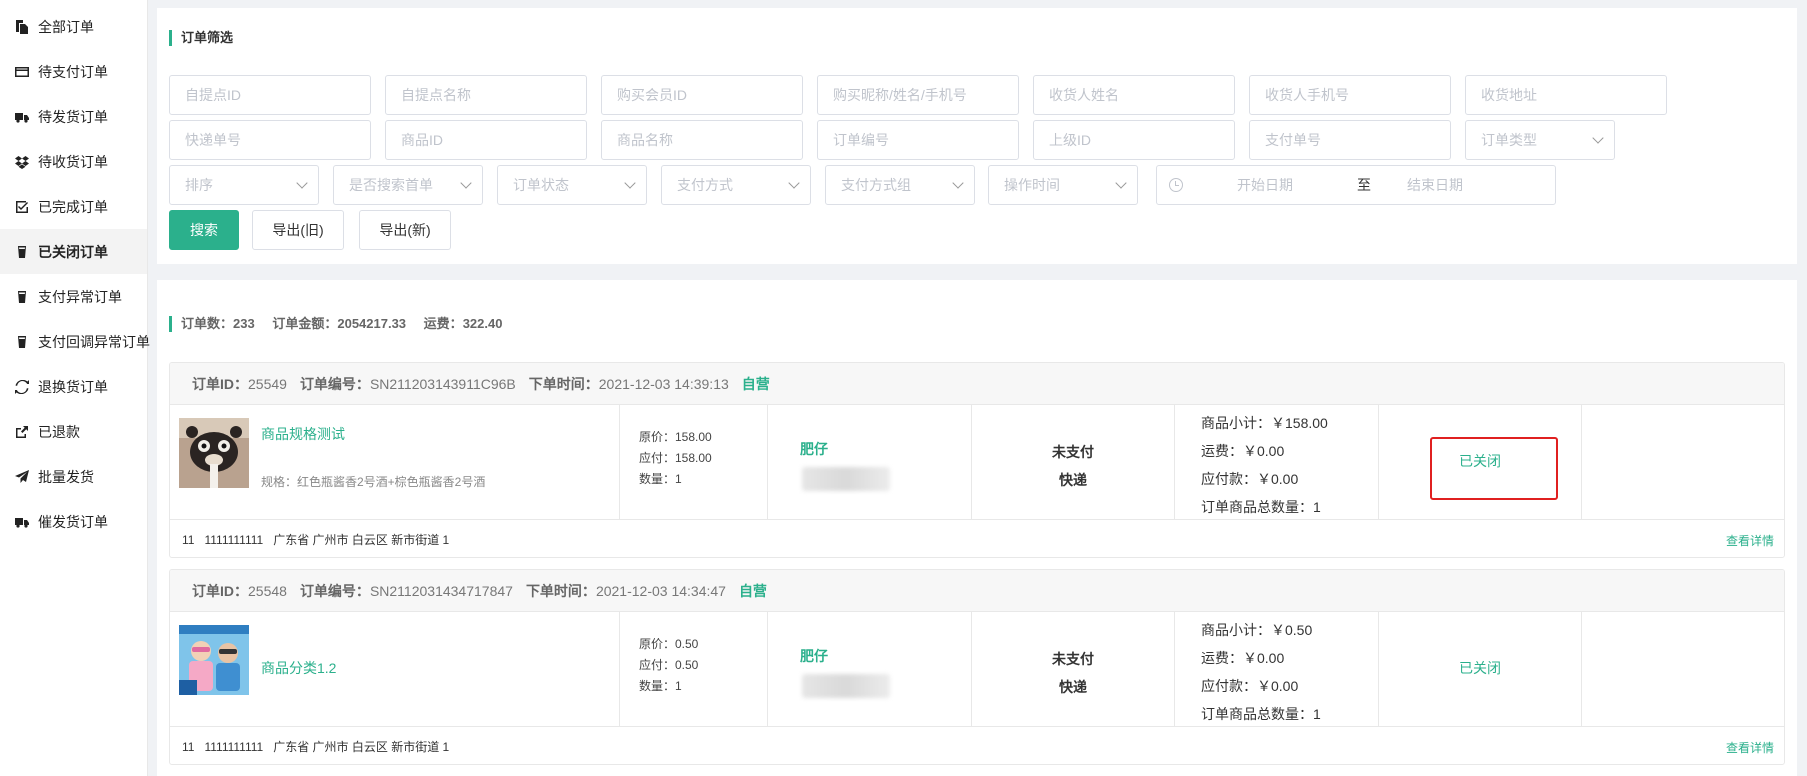  What do you see at coordinates (486, 95) in the screenshot?
I see `pickup-point-name-input: 自提点名称` at bounding box center [486, 95].